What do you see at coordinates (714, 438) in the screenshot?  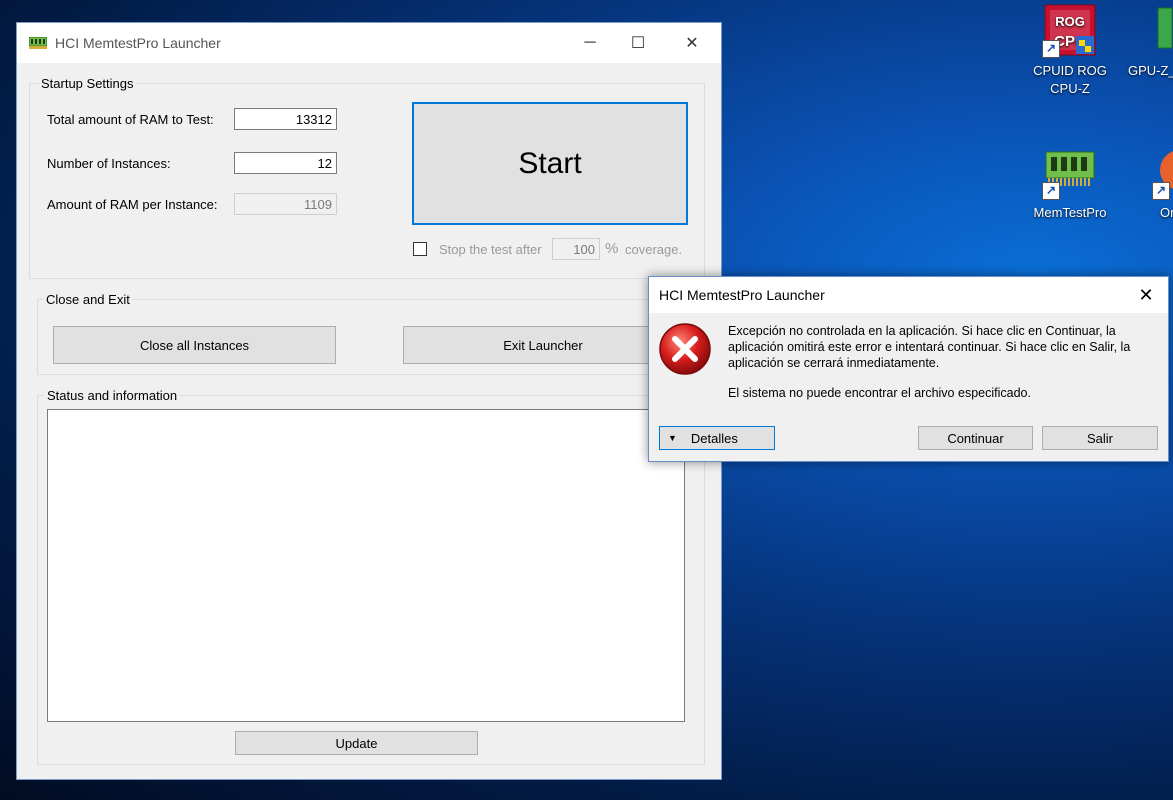 I see `details-label: Detalles` at bounding box center [714, 438].